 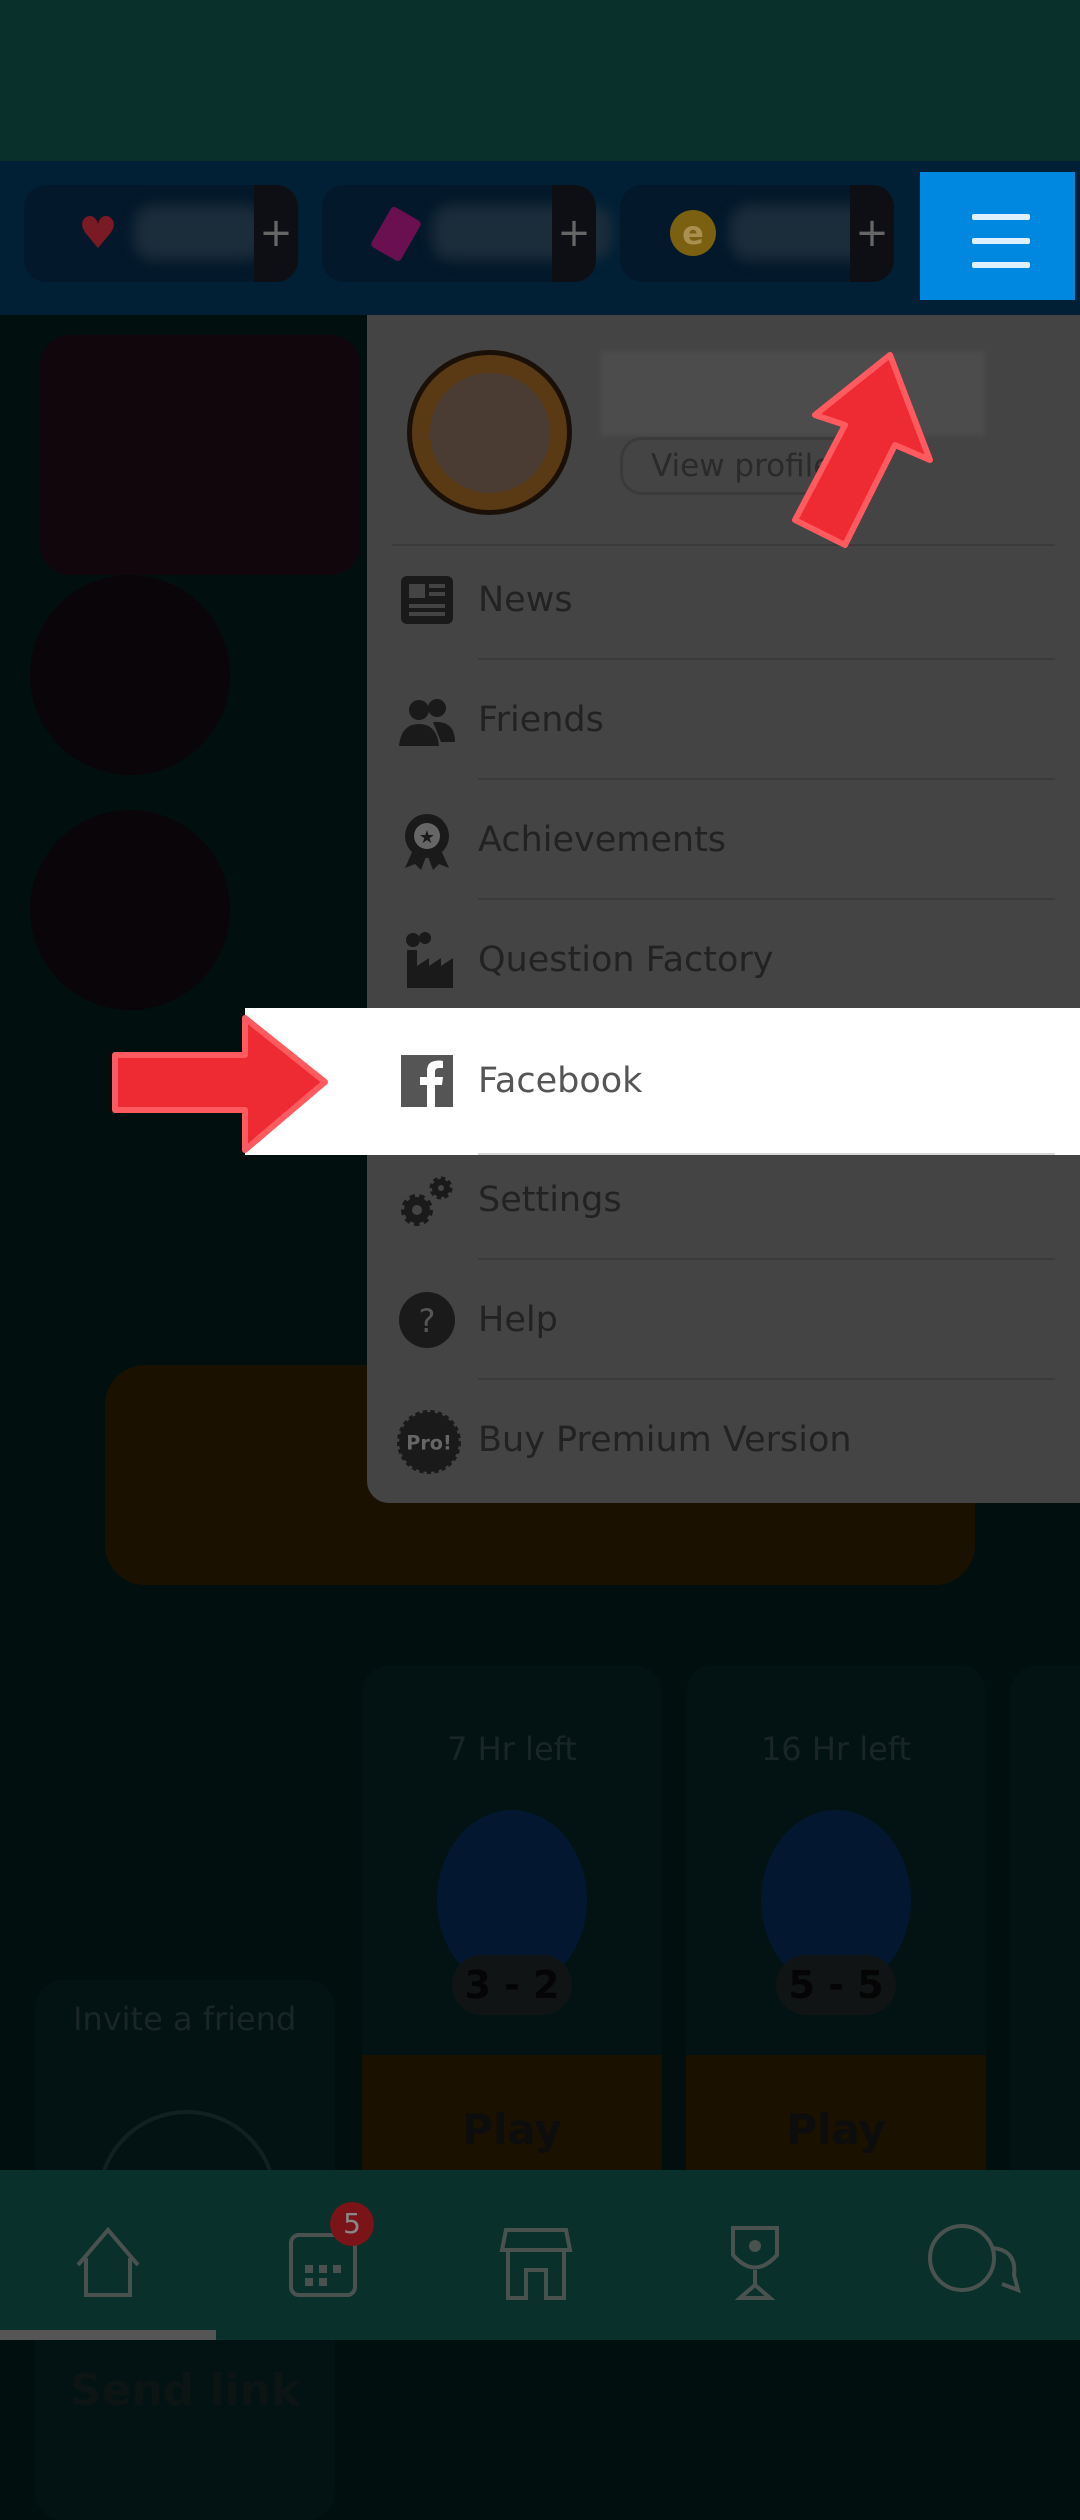 I want to click on ticket-icon, so click(x=396, y=234).